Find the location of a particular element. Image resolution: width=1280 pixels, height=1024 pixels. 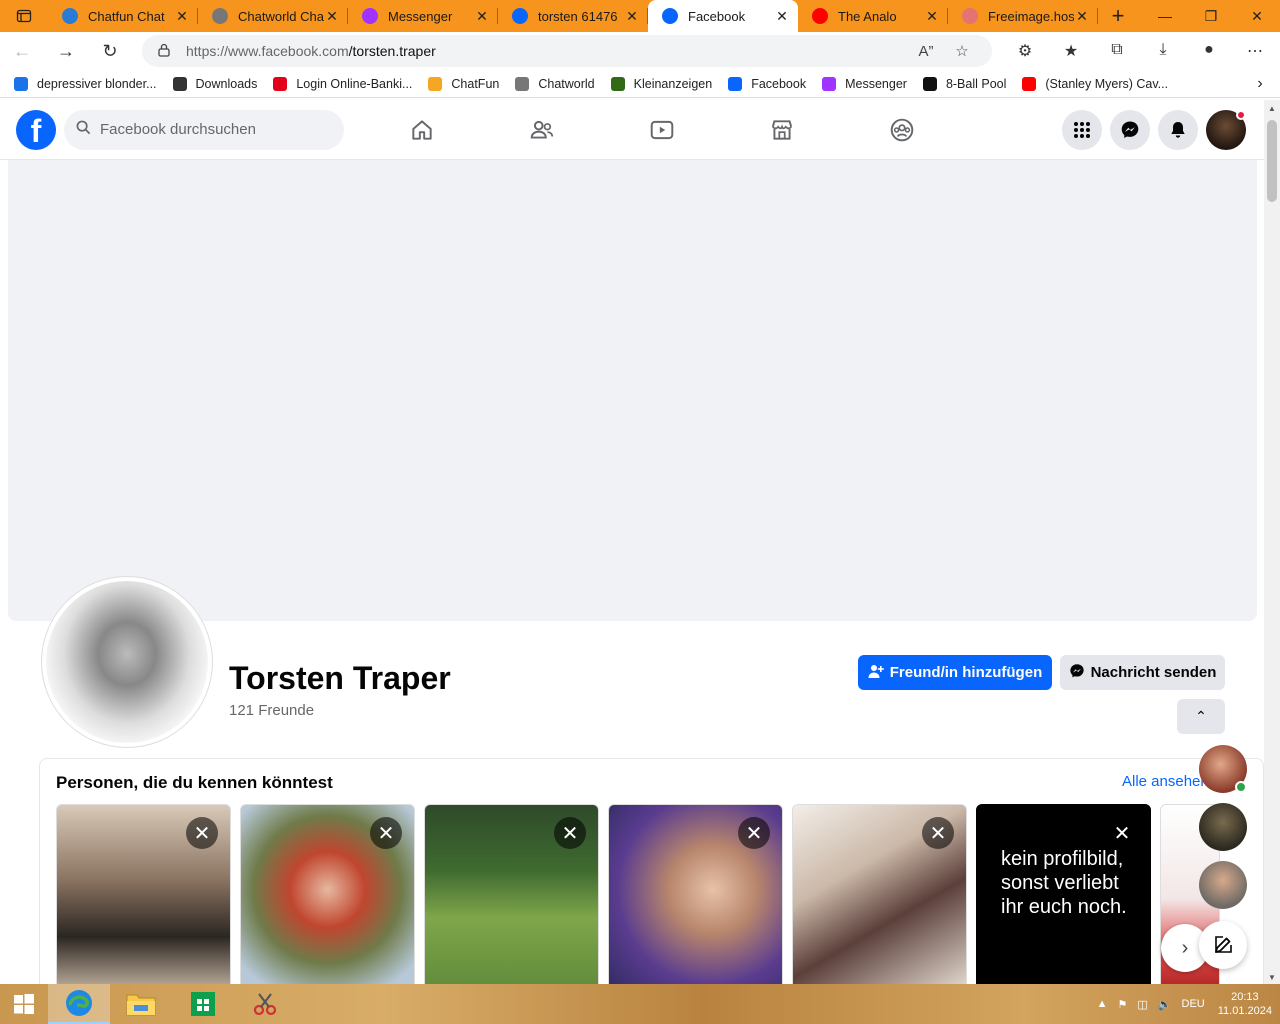

nav-groups is located at coordinates (902, 130).